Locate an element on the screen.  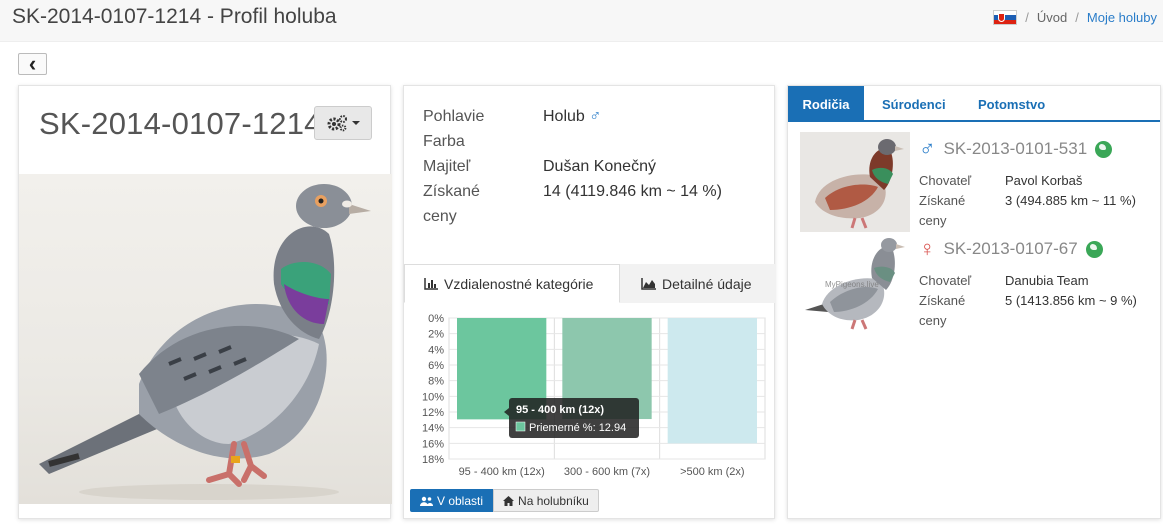
father-breeder-label: Chovateľ is located at coordinates (945, 180).